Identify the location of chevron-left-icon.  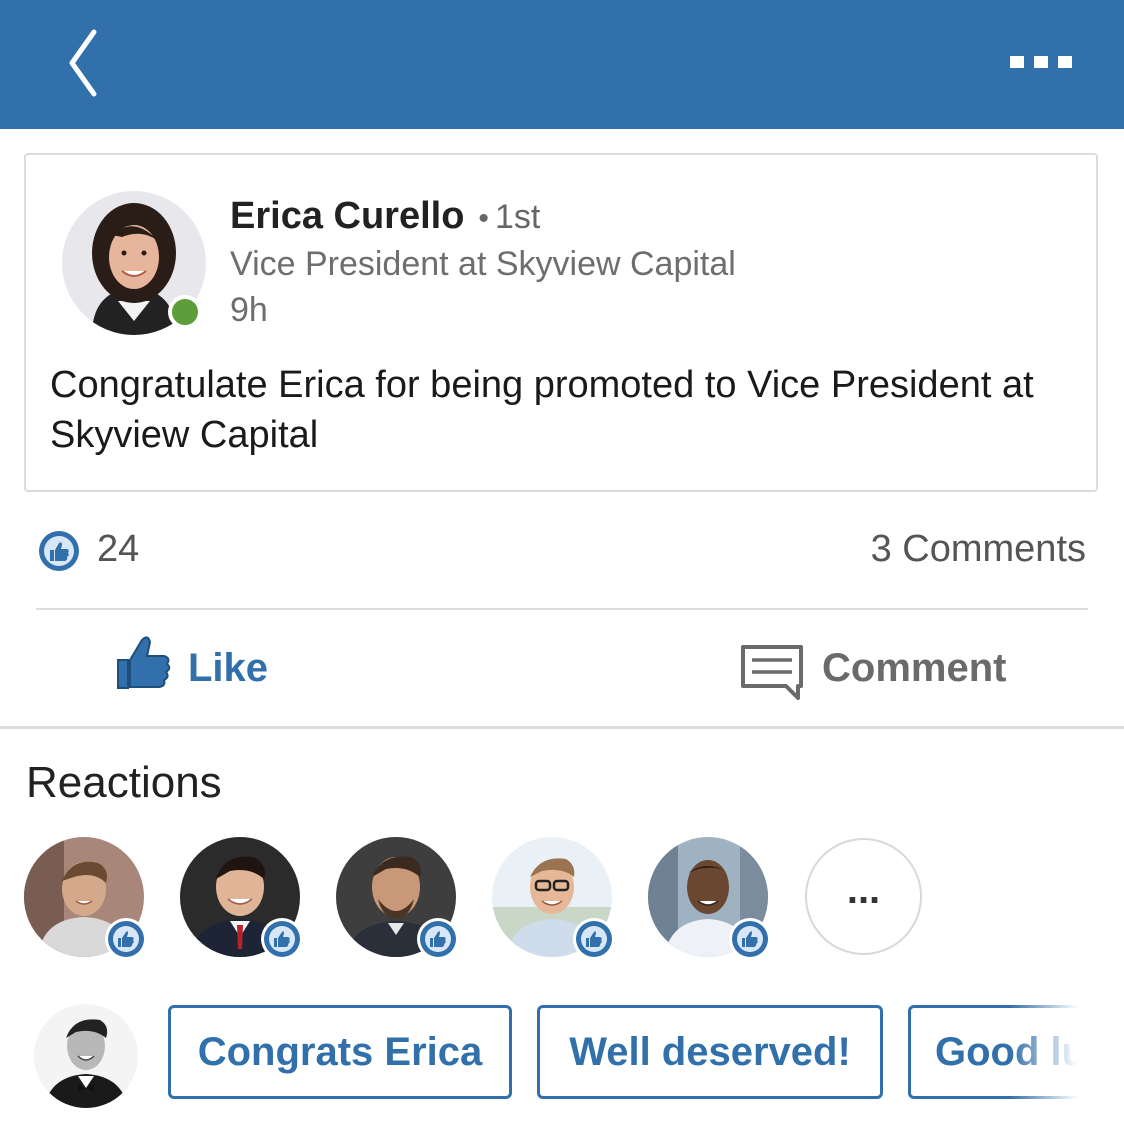
(83, 63).